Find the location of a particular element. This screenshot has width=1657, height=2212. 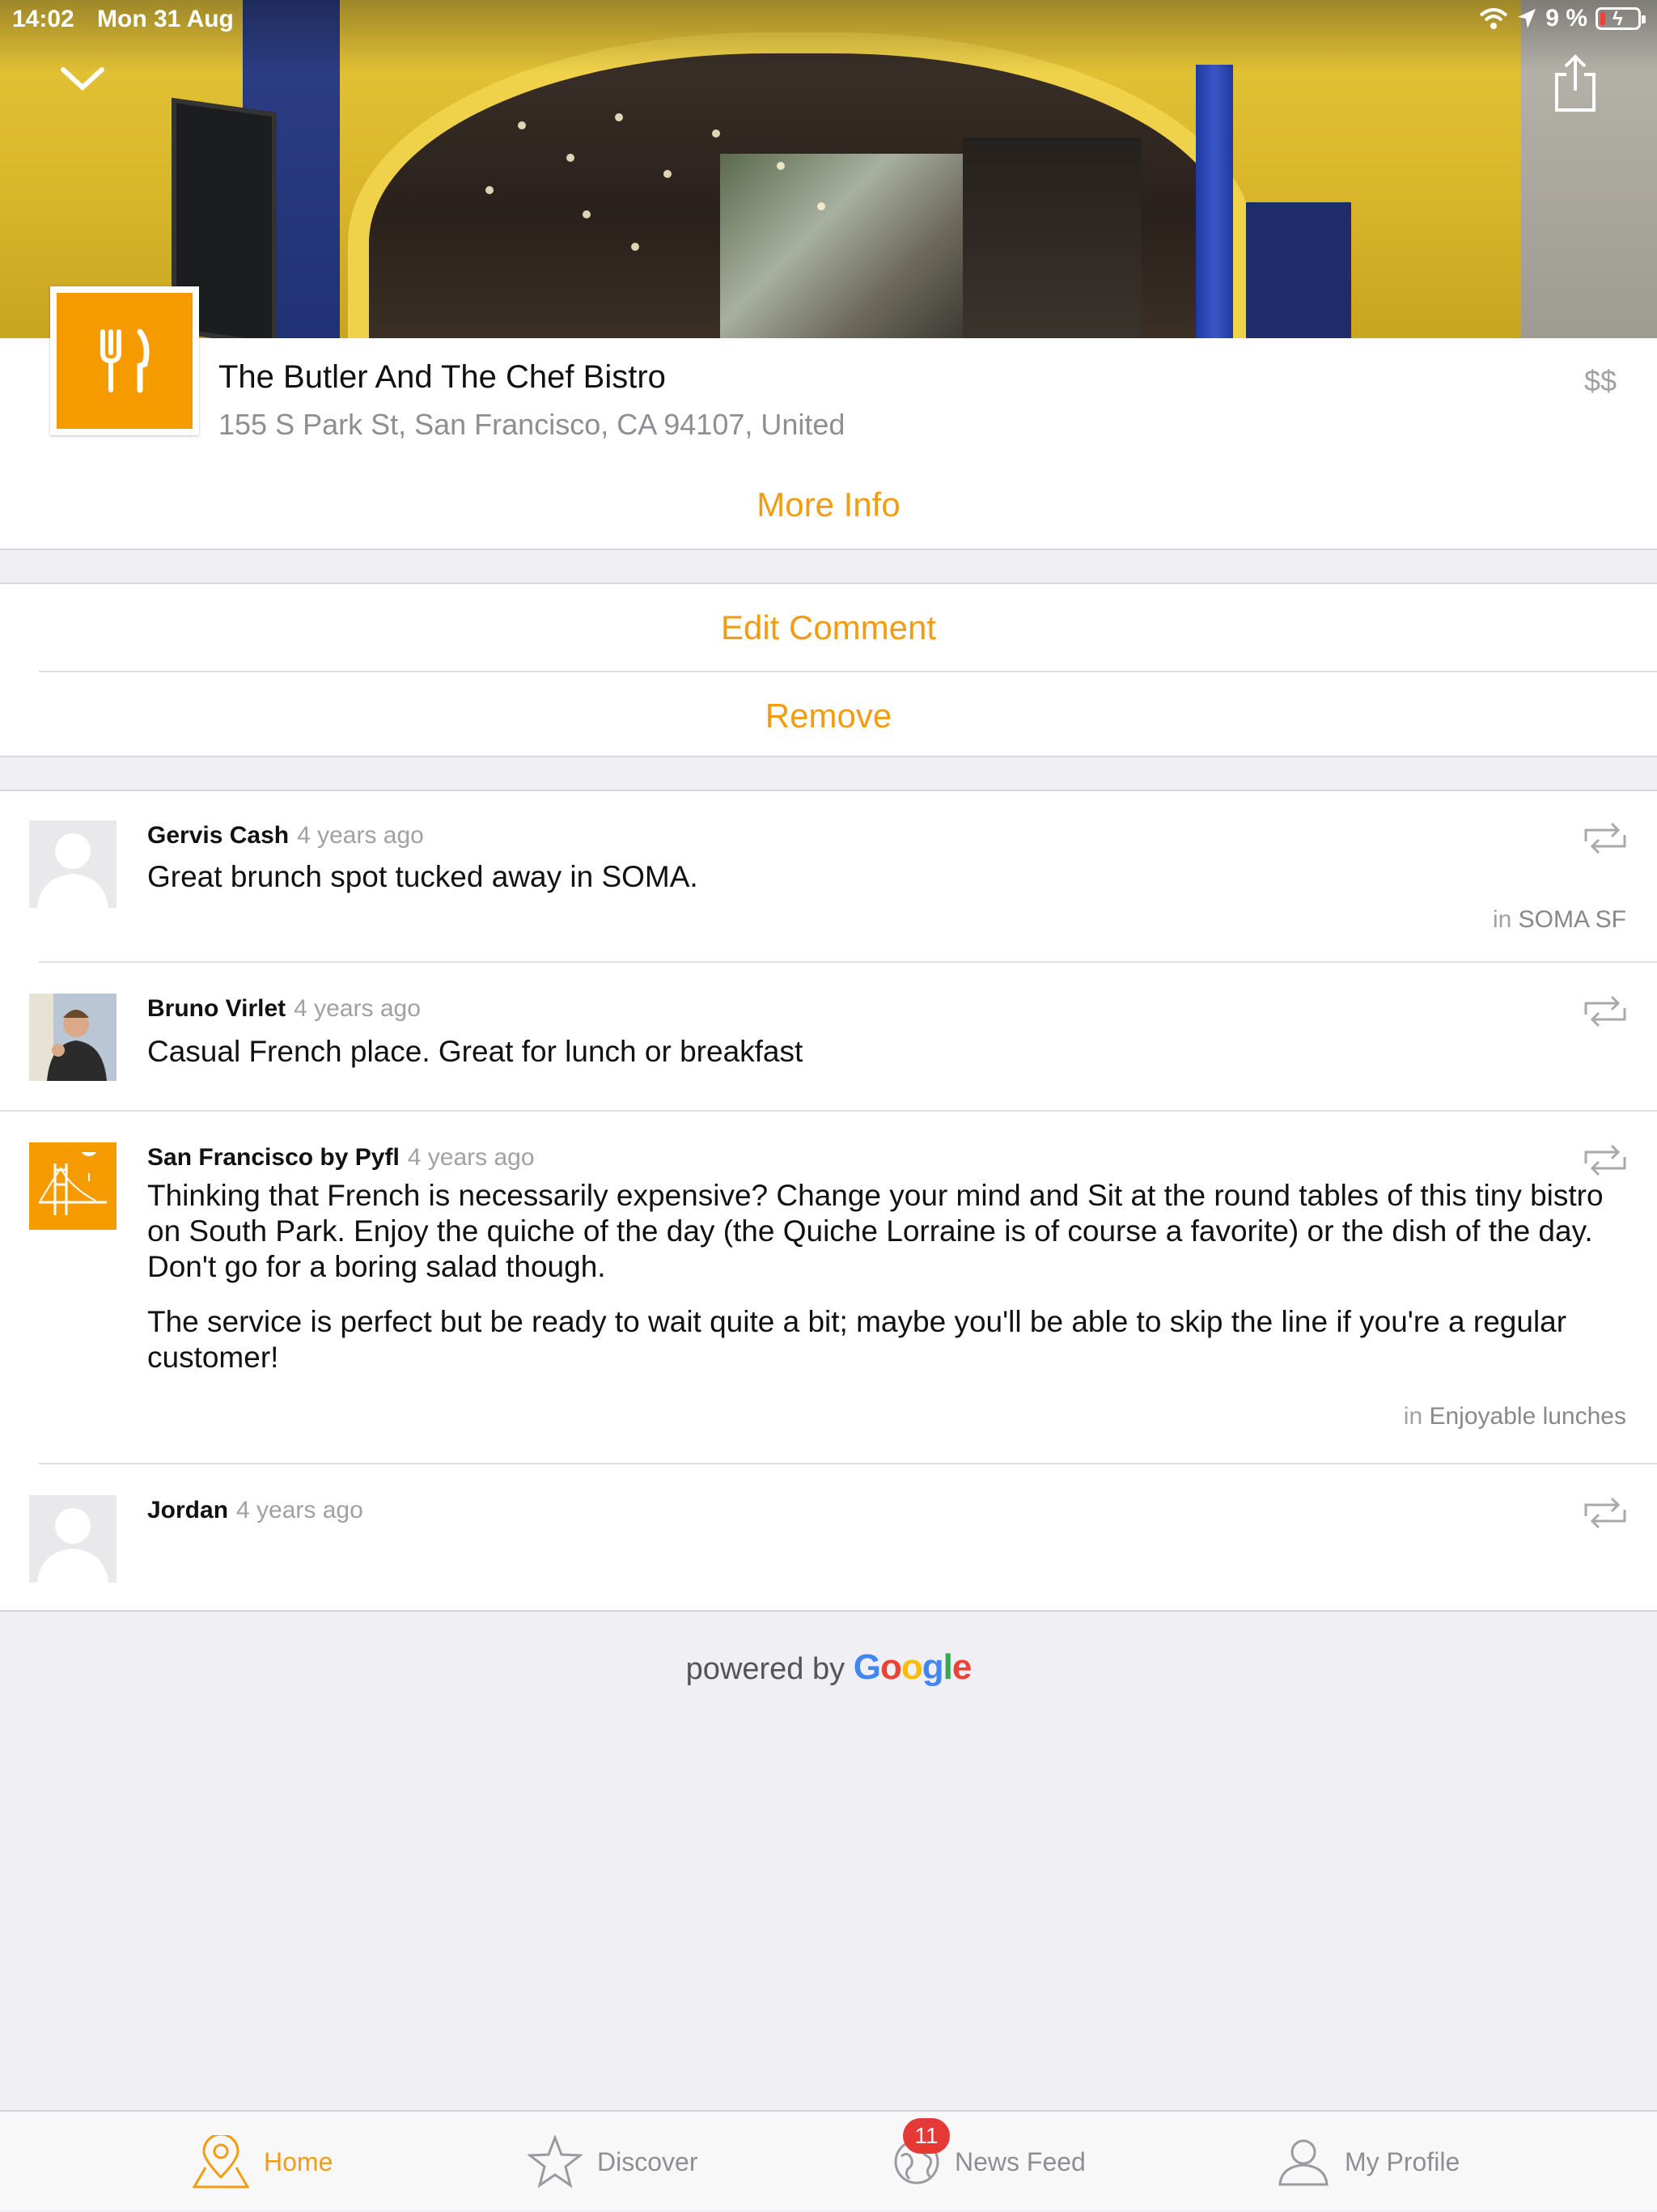

remove-button: Remove is located at coordinates (828, 715).